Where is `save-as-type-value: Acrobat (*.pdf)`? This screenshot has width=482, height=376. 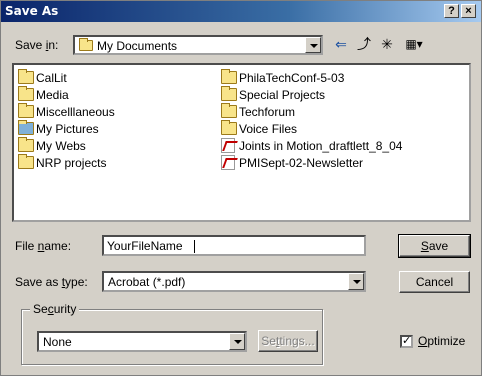 save-as-type-value: Acrobat (*.pdf) is located at coordinates (147, 282).